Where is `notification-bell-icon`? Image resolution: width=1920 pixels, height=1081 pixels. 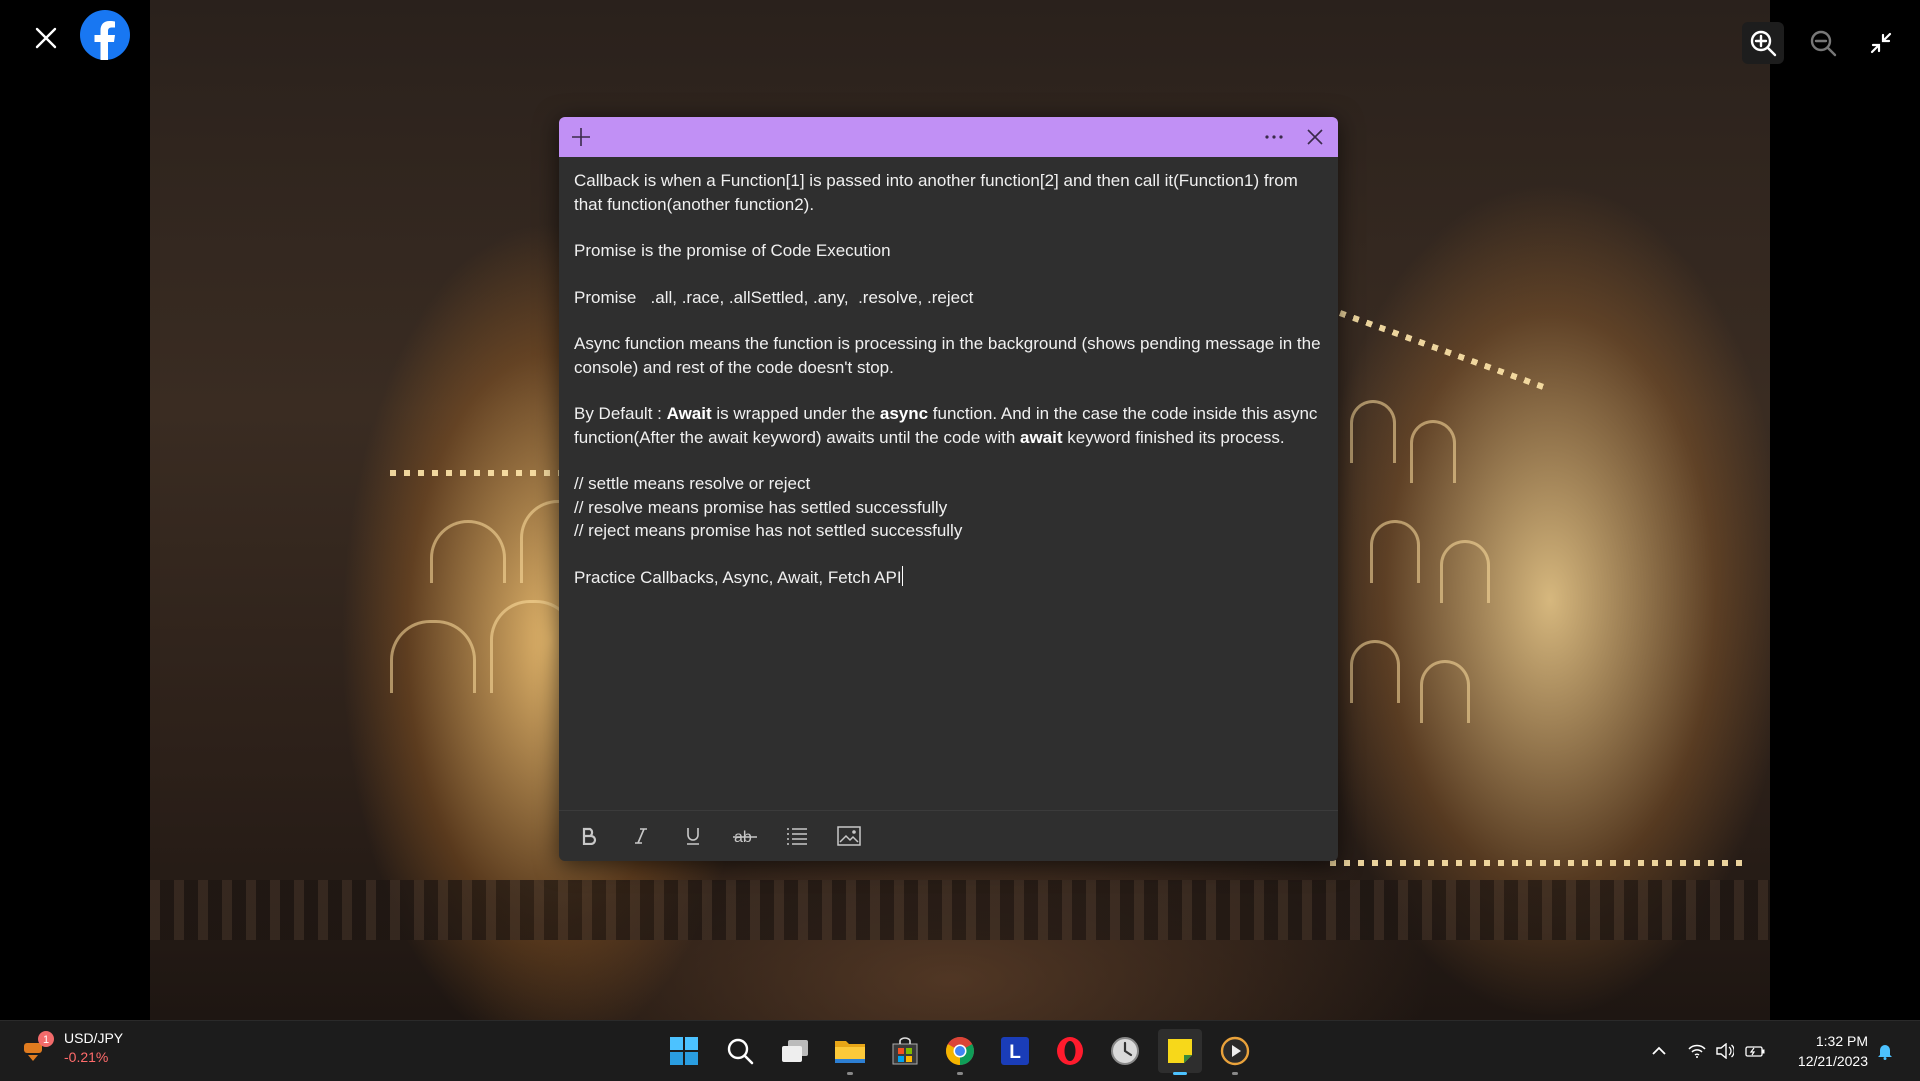
notification-bell-icon is located at coordinates (1885, 1052).